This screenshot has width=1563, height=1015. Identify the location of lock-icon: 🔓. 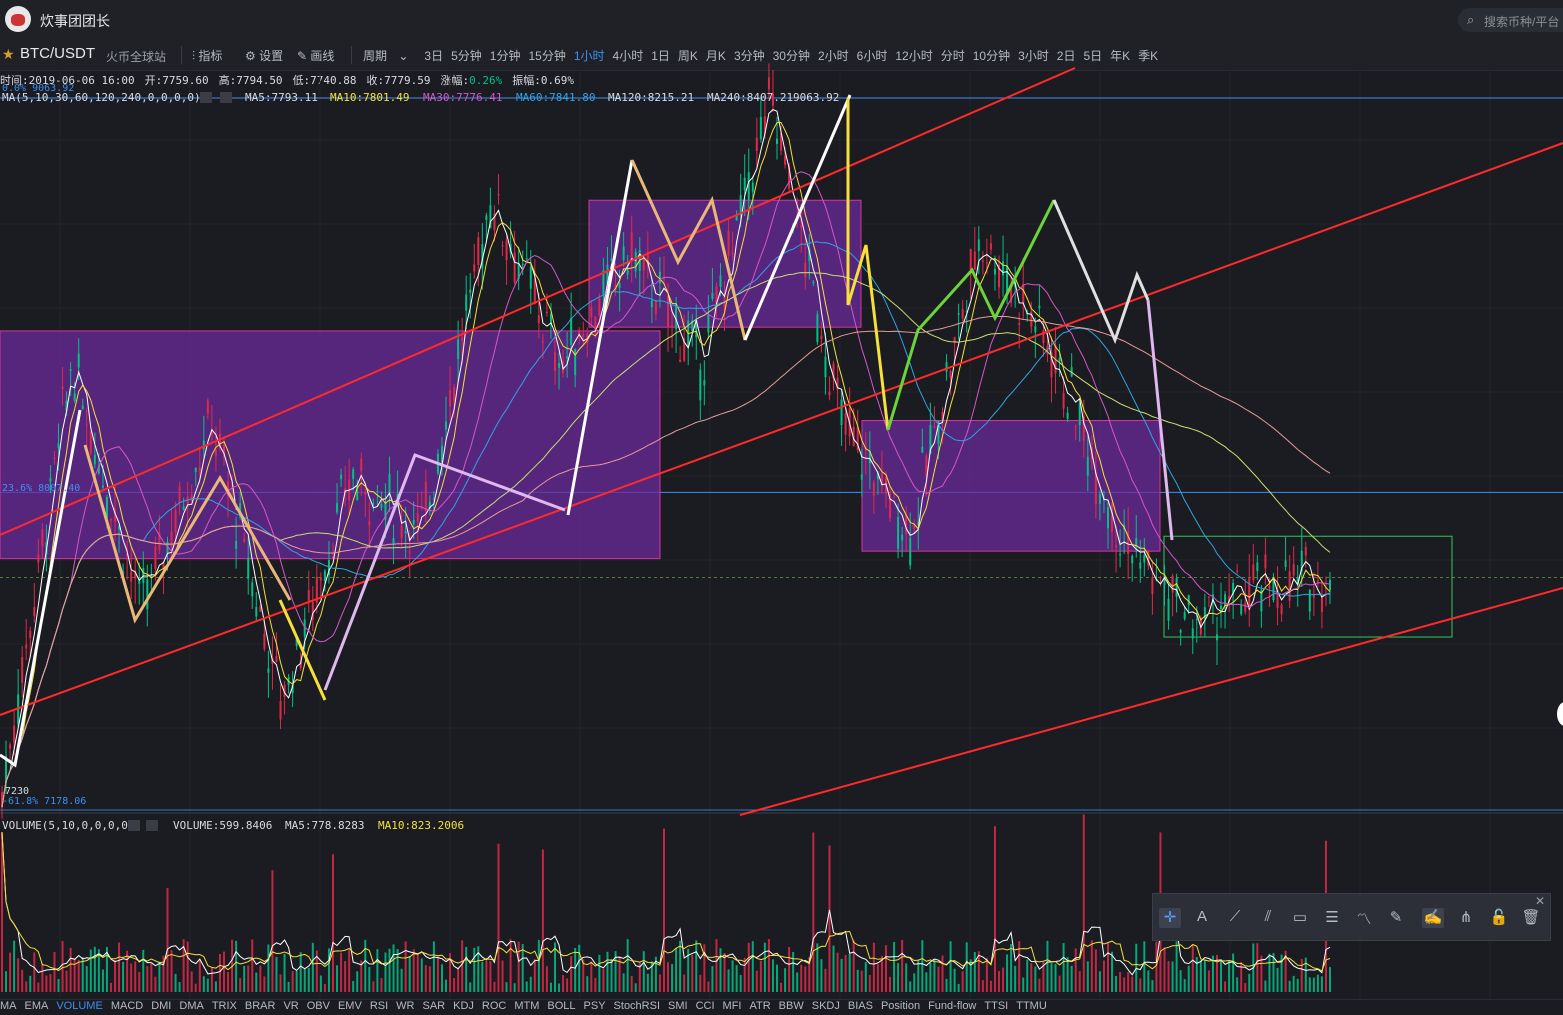
(1499, 918).